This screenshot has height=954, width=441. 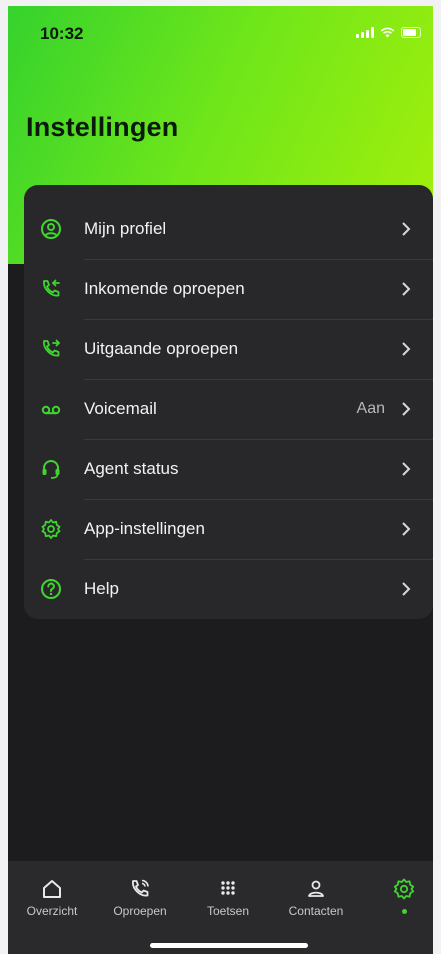 I want to click on menu-item-label: Inkomende oproepen, so click(x=164, y=288).